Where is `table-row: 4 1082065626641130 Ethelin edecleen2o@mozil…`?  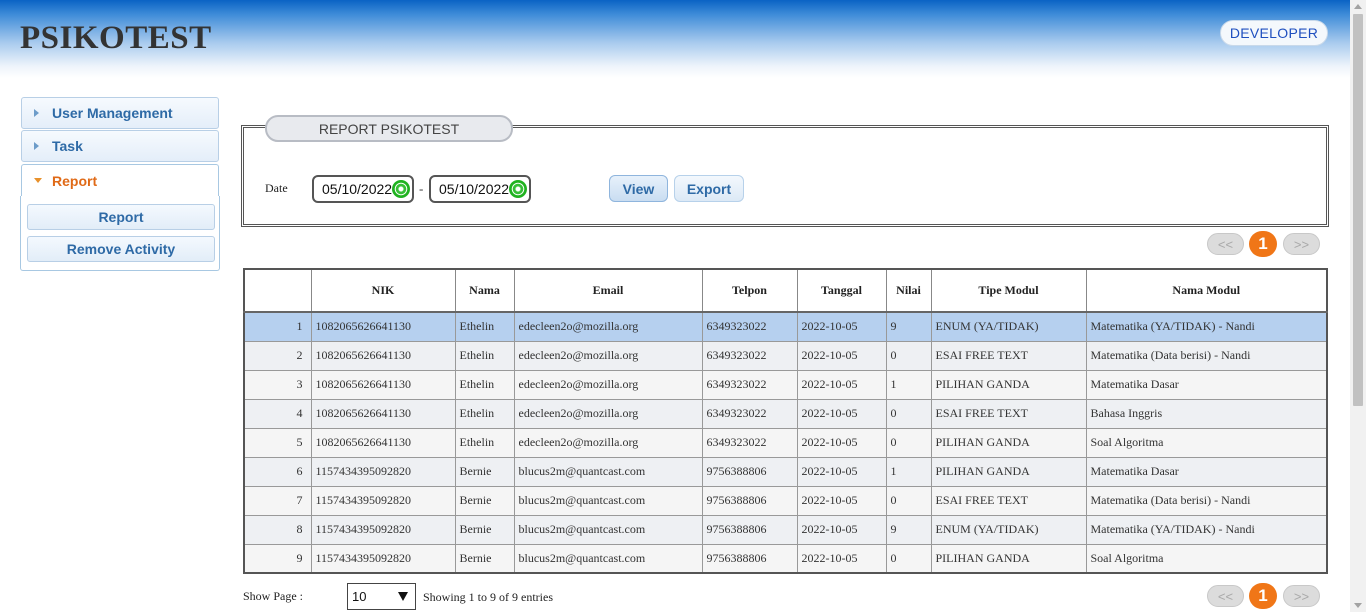
table-row: 4 1082065626641130 Ethelin edecleen2o@mozil… is located at coordinates (785, 413).